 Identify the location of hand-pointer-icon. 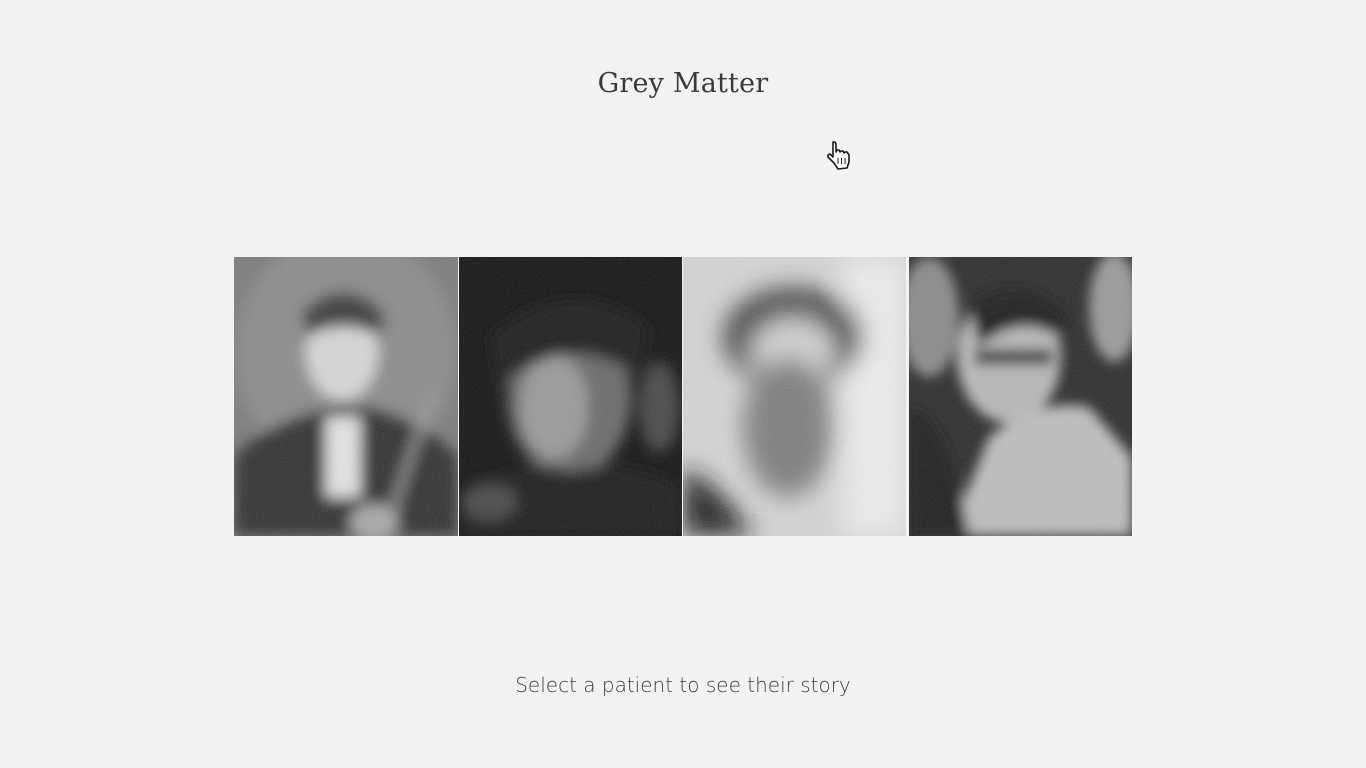
(842, 156).